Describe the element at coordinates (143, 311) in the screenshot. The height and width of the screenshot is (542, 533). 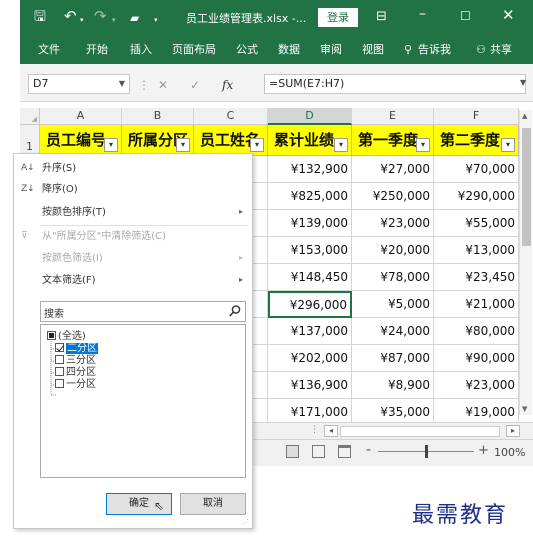
I see `filter-search-box: 搜索` at that location.